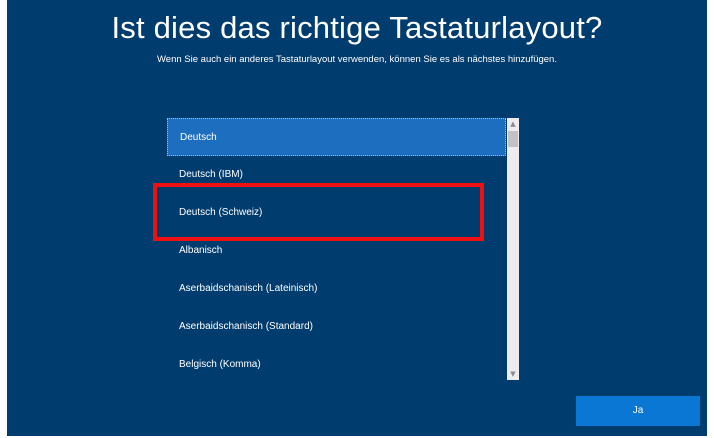 This screenshot has height=438, width=714. What do you see at coordinates (513, 124) in the screenshot?
I see `chevron-up-icon: ▲` at bounding box center [513, 124].